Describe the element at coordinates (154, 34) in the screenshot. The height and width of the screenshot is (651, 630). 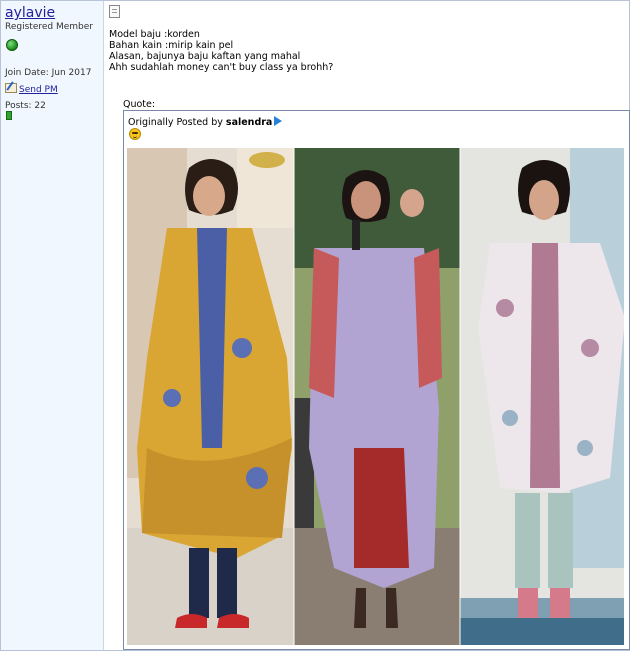
I see `message-line: Model baju :korden` at that location.